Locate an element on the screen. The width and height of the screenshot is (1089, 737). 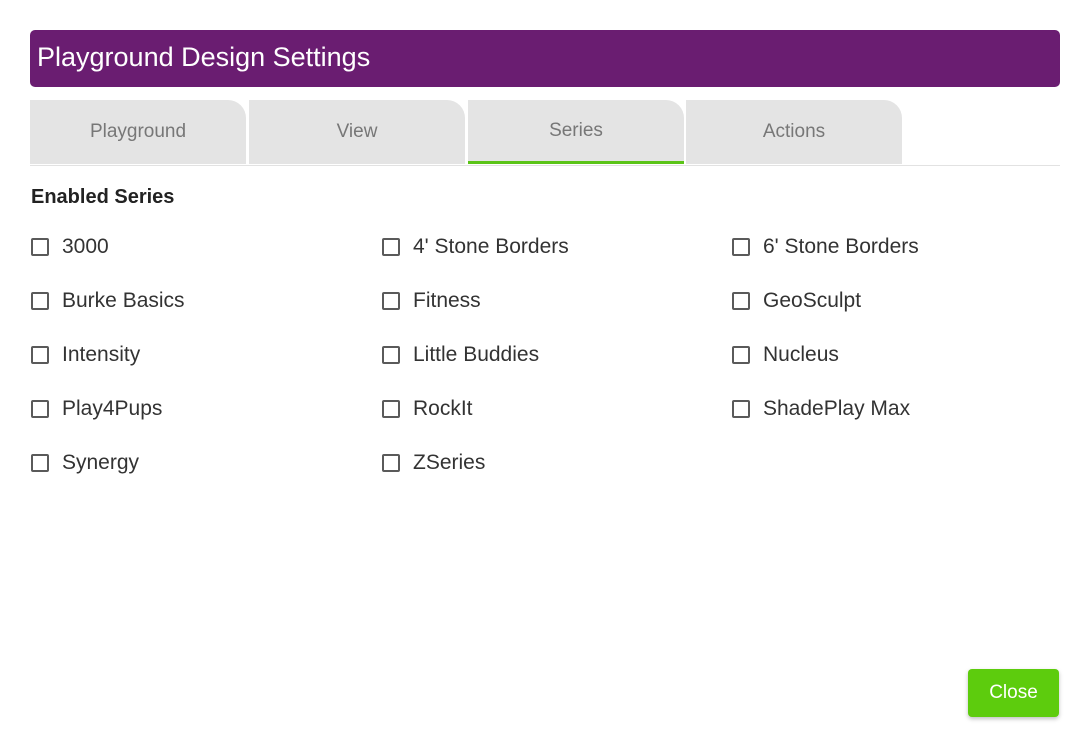
series-label: Nucleus is located at coordinates (801, 354).